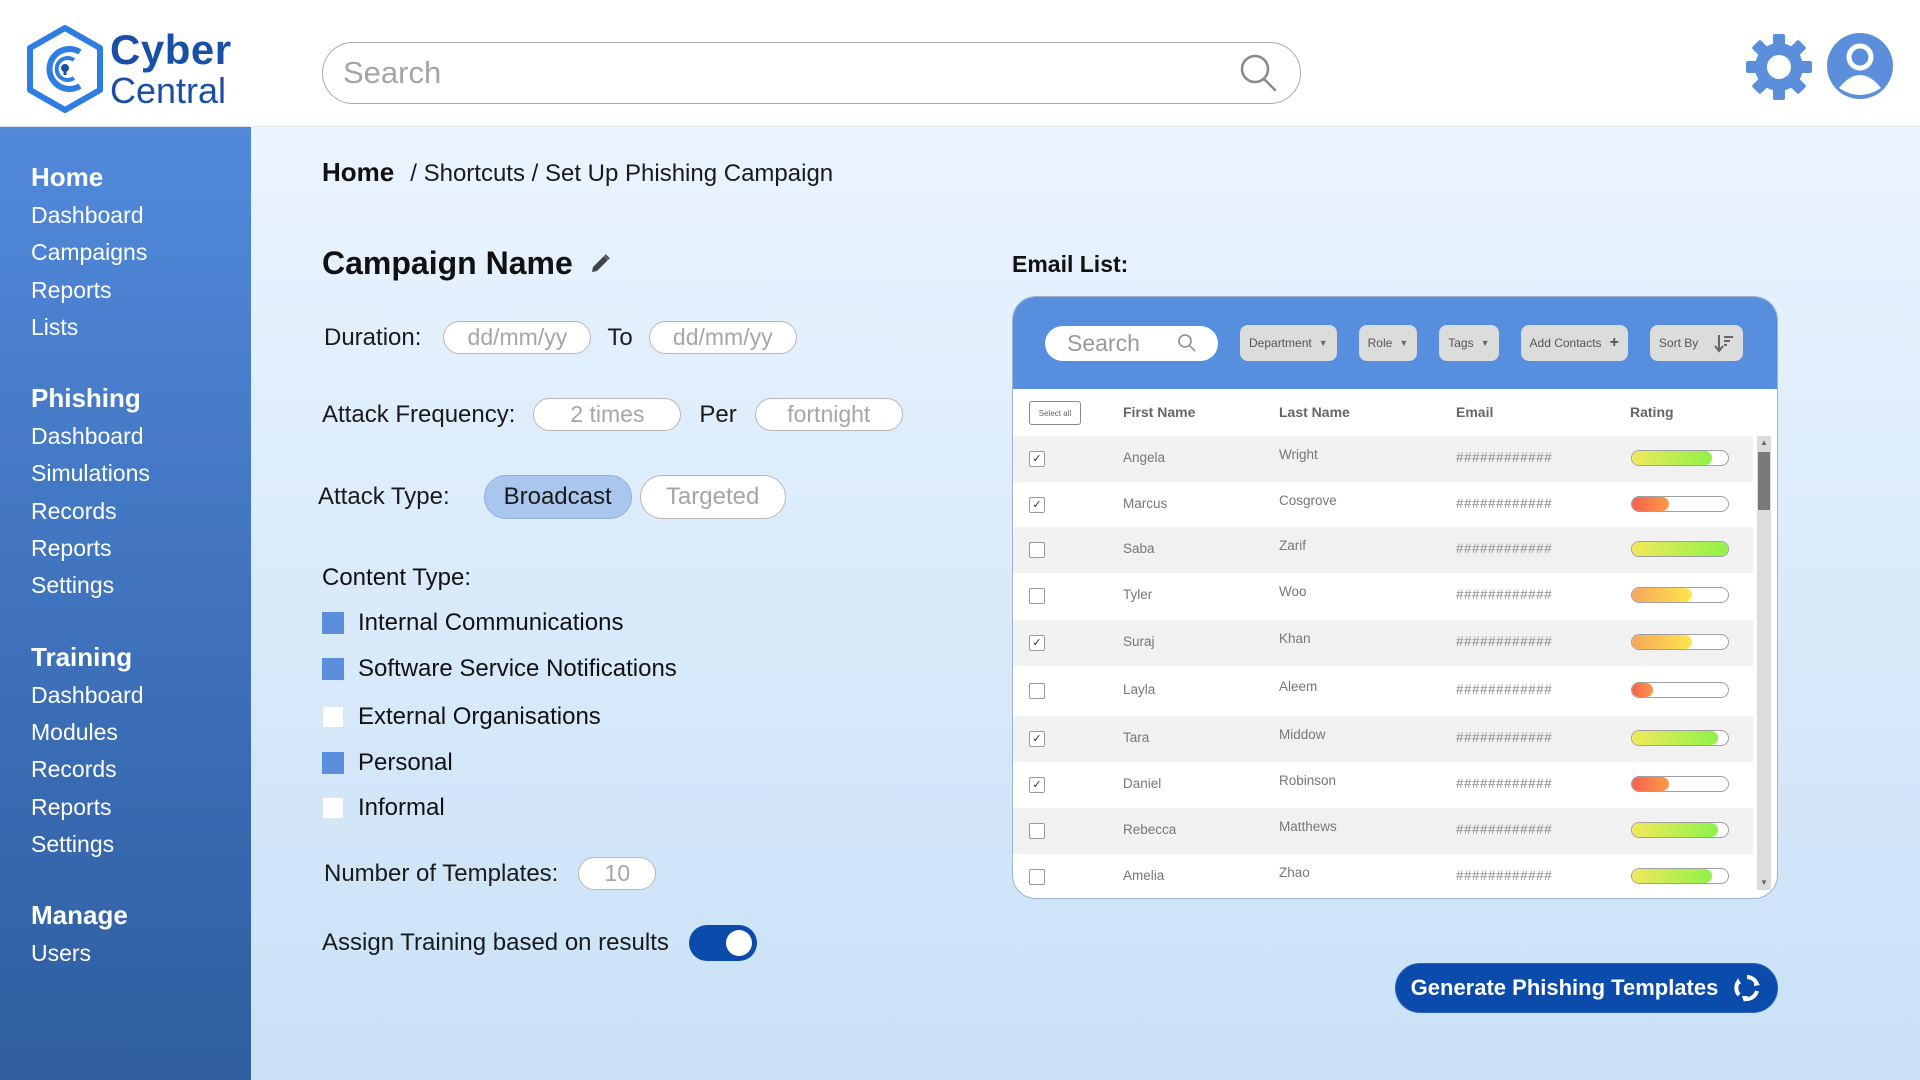 The width and height of the screenshot is (1920, 1080). What do you see at coordinates (125, 657) in the screenshot?
I see `sidebar-heading-training: Training` at bounding box center [125, 657].